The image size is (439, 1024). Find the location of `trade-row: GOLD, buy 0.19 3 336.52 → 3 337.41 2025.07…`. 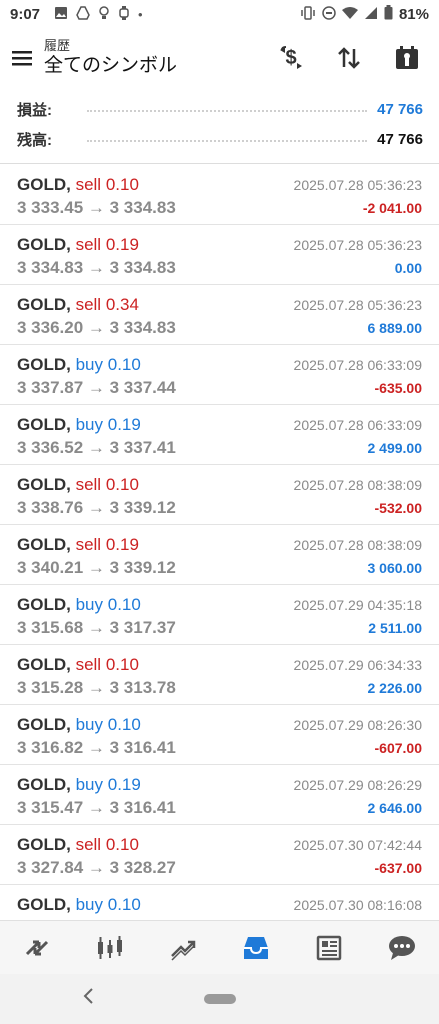

trade-row: GOLD, buy 0.19 3 336.52 → 3 337.41 2025.07… is located at coordinates (219, 435).